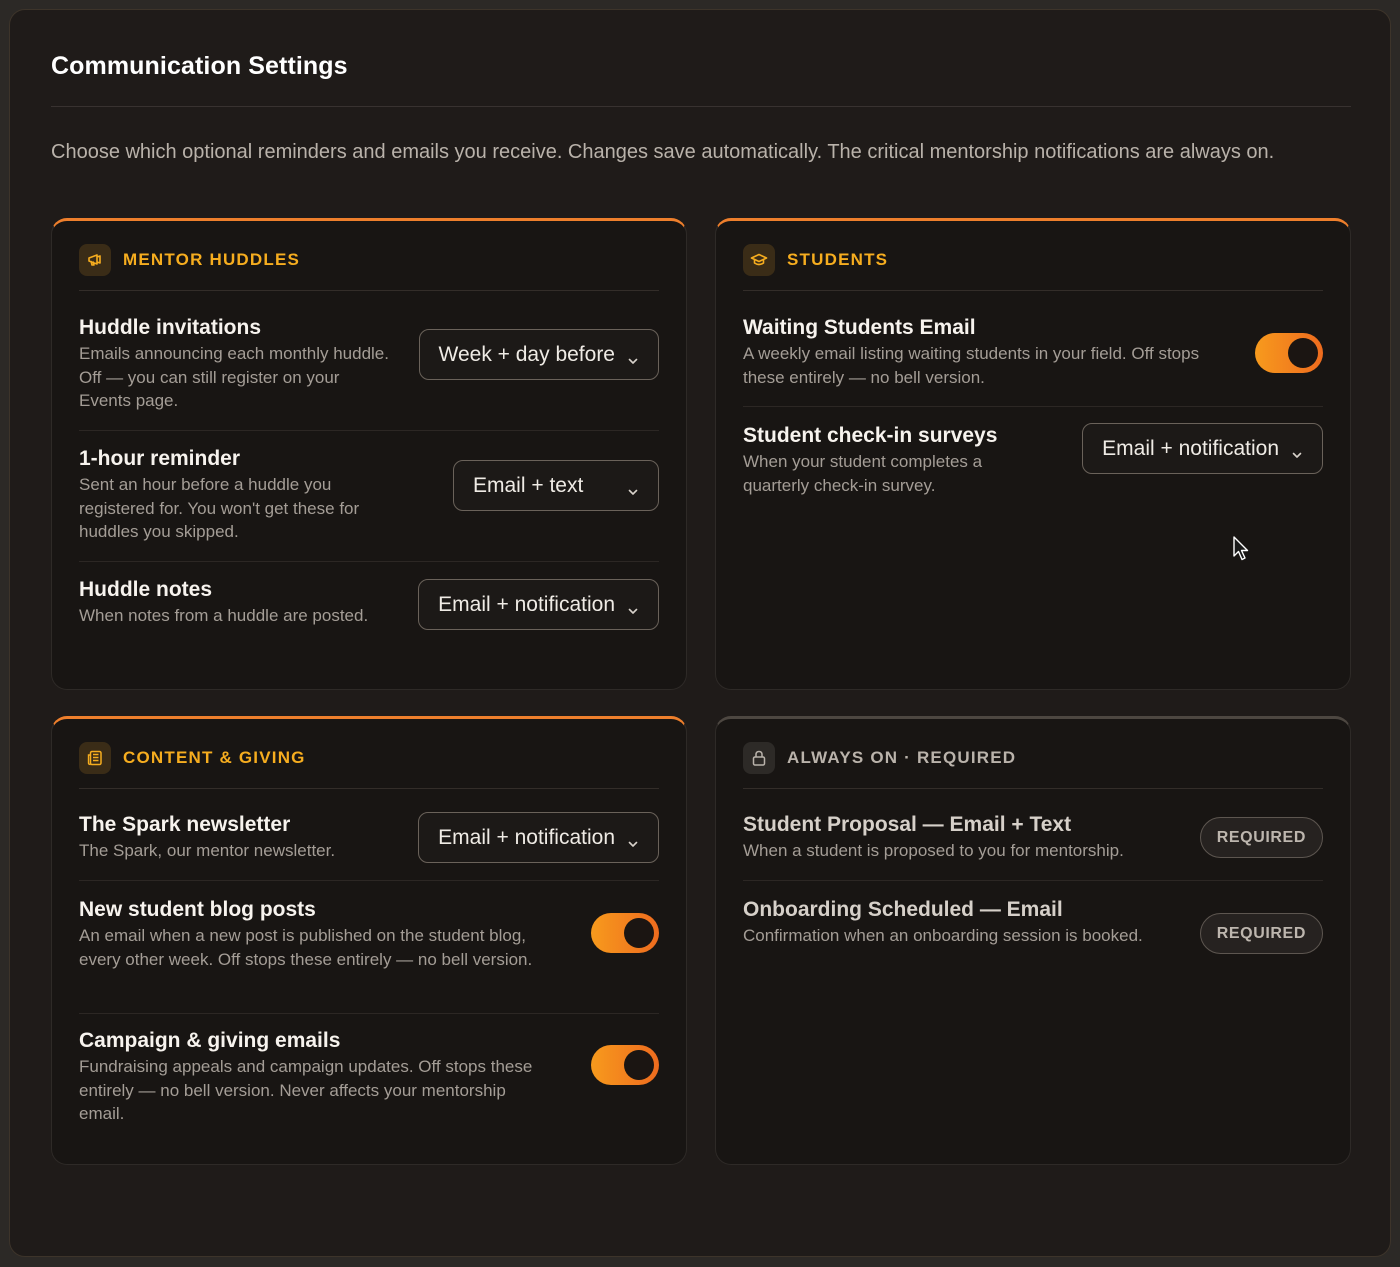 Image resolution: width=1400 pixels, height=1267 pixels. What do you see at coordinates (1033, 765) in the screenshot?
I see `card-header: ALWAYS ON · REQUIRED` at bounding box center [1033, 765].